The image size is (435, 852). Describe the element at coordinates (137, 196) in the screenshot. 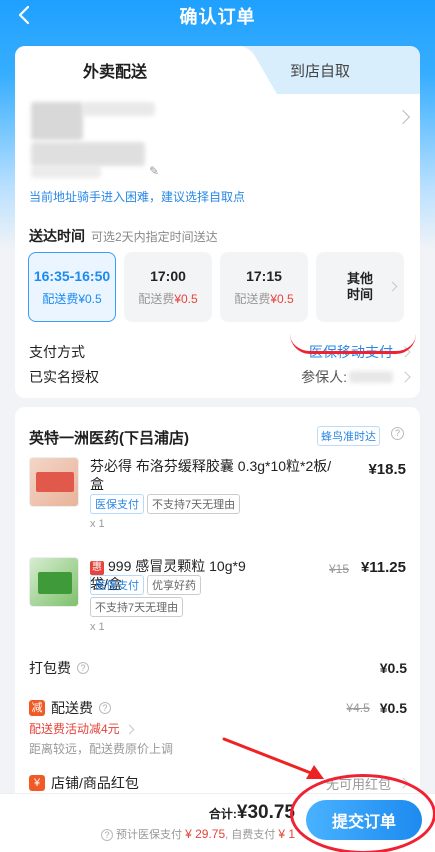

I see `address-tip: 当前地址骑手进入困难，建议选择自取点` at that location.